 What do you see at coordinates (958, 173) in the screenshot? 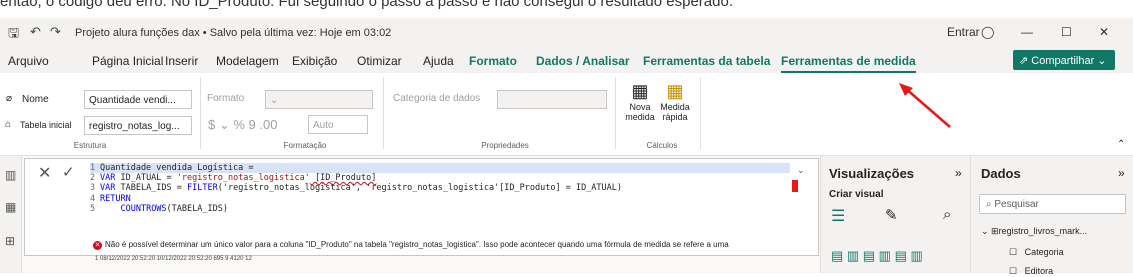
I see `collapse-pane-icon: »` at bounding box center [958, 173].